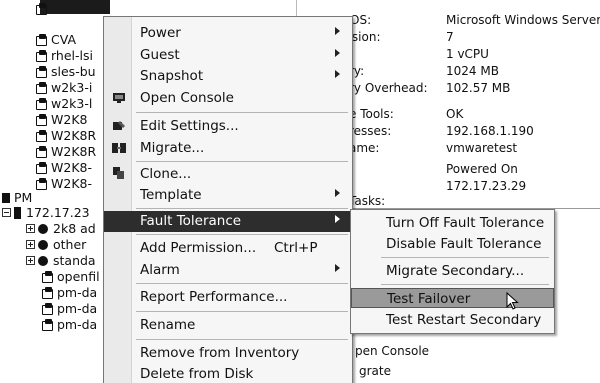 The image size is (600, 383). Describe the element at coordinates (523, 20) in the screenshot. I see `guest-os-value: Microsoft Windows Server` at that location.